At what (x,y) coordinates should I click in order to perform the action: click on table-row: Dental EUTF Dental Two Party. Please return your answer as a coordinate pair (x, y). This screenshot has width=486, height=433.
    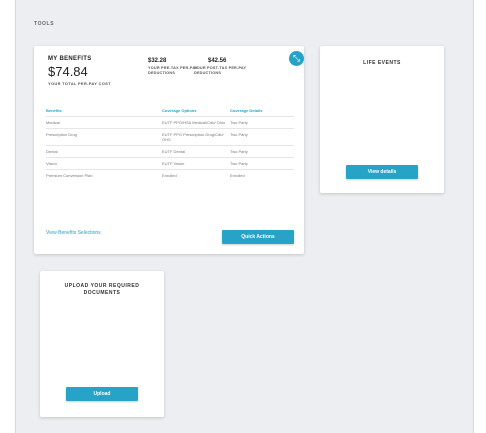
    Looking at the image, I should click on (170, 151).